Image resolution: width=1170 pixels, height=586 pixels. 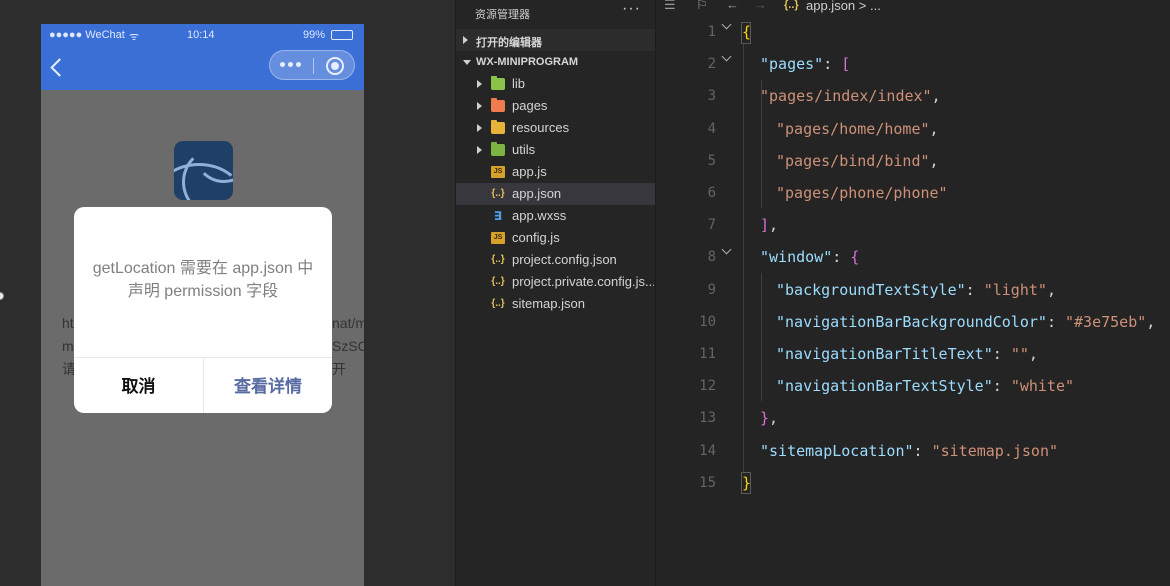 What do you see at coordinates (855, 257) in the screenshot?
I see `bracket: {` at bounding box center [855, 257].